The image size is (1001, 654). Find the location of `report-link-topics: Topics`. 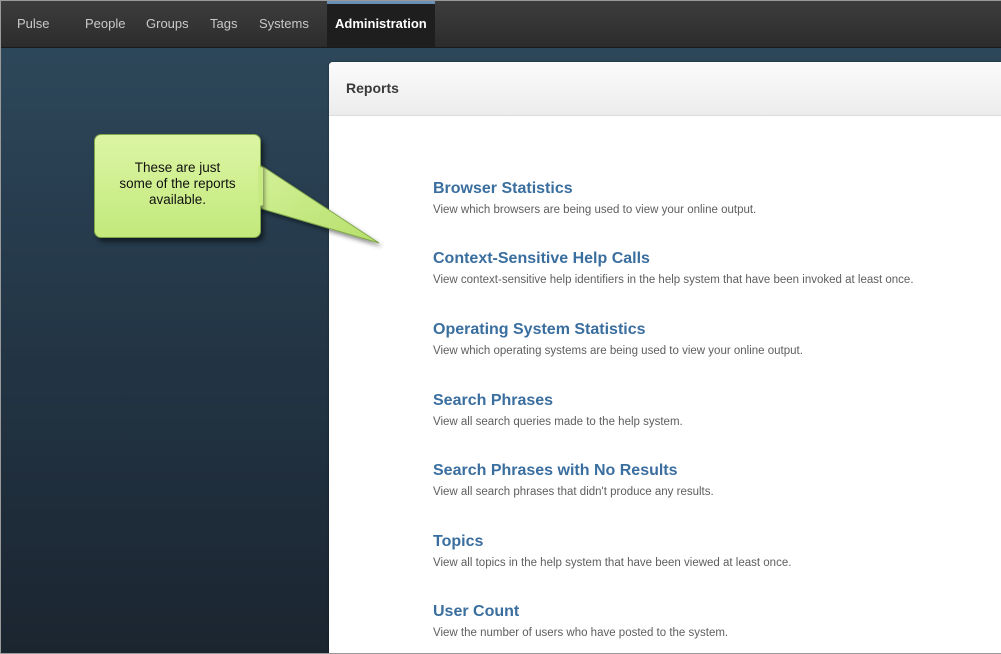

report-link-topics: Topics is located at coordinates (717, 542).